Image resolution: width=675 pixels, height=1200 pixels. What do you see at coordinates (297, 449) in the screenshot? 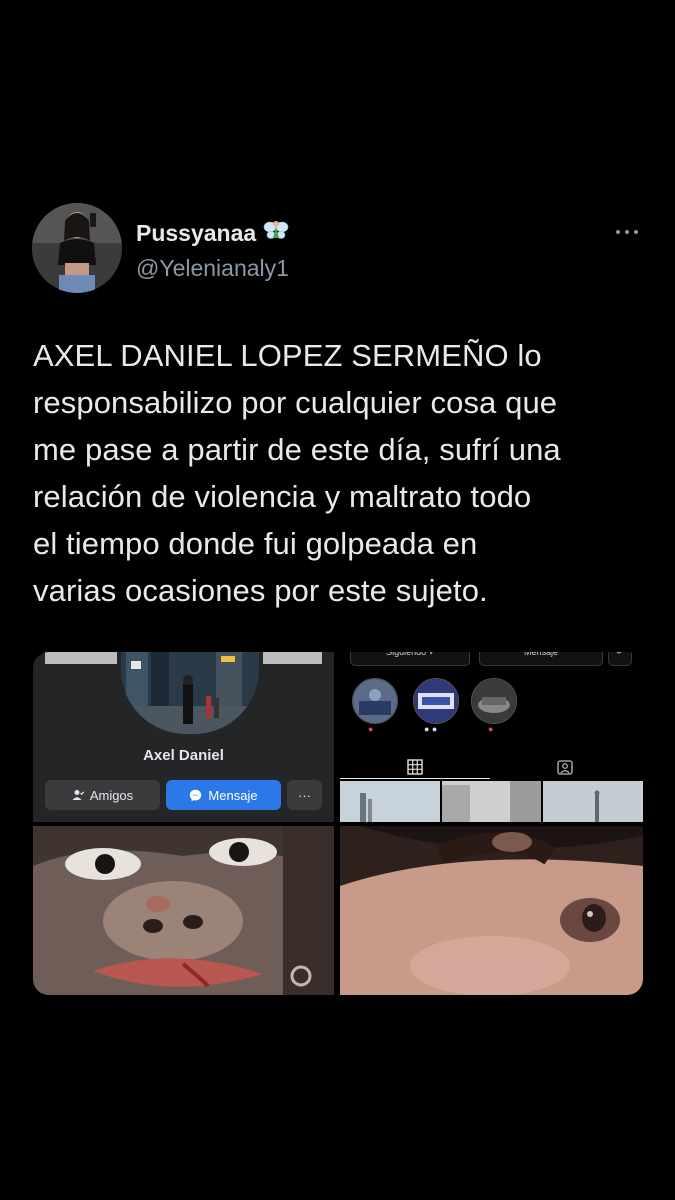
I see `tweet-text-line: me pase a partir de este día, sufrí una` at bounding box center [297, 449].